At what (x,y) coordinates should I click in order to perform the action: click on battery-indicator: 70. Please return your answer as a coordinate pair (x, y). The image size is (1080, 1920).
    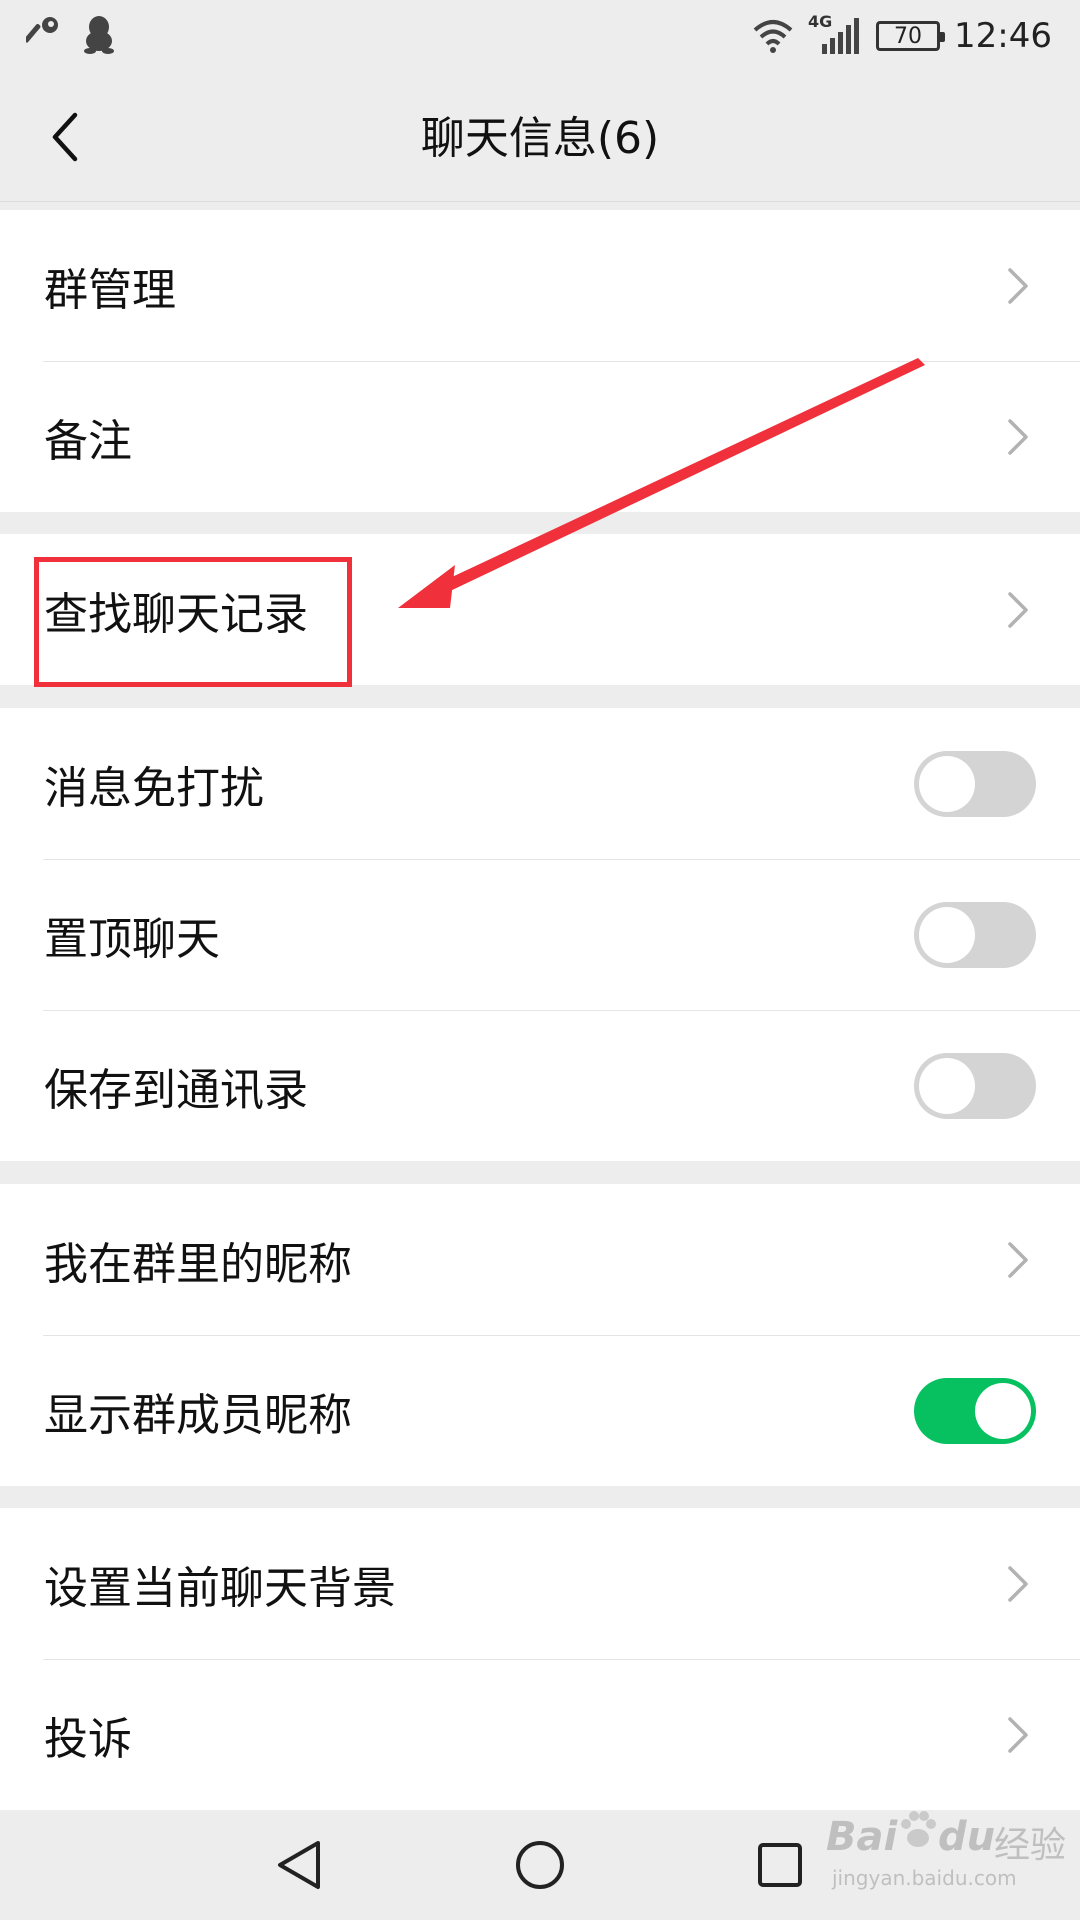
    Looking at the image, I should click on (911, 36).